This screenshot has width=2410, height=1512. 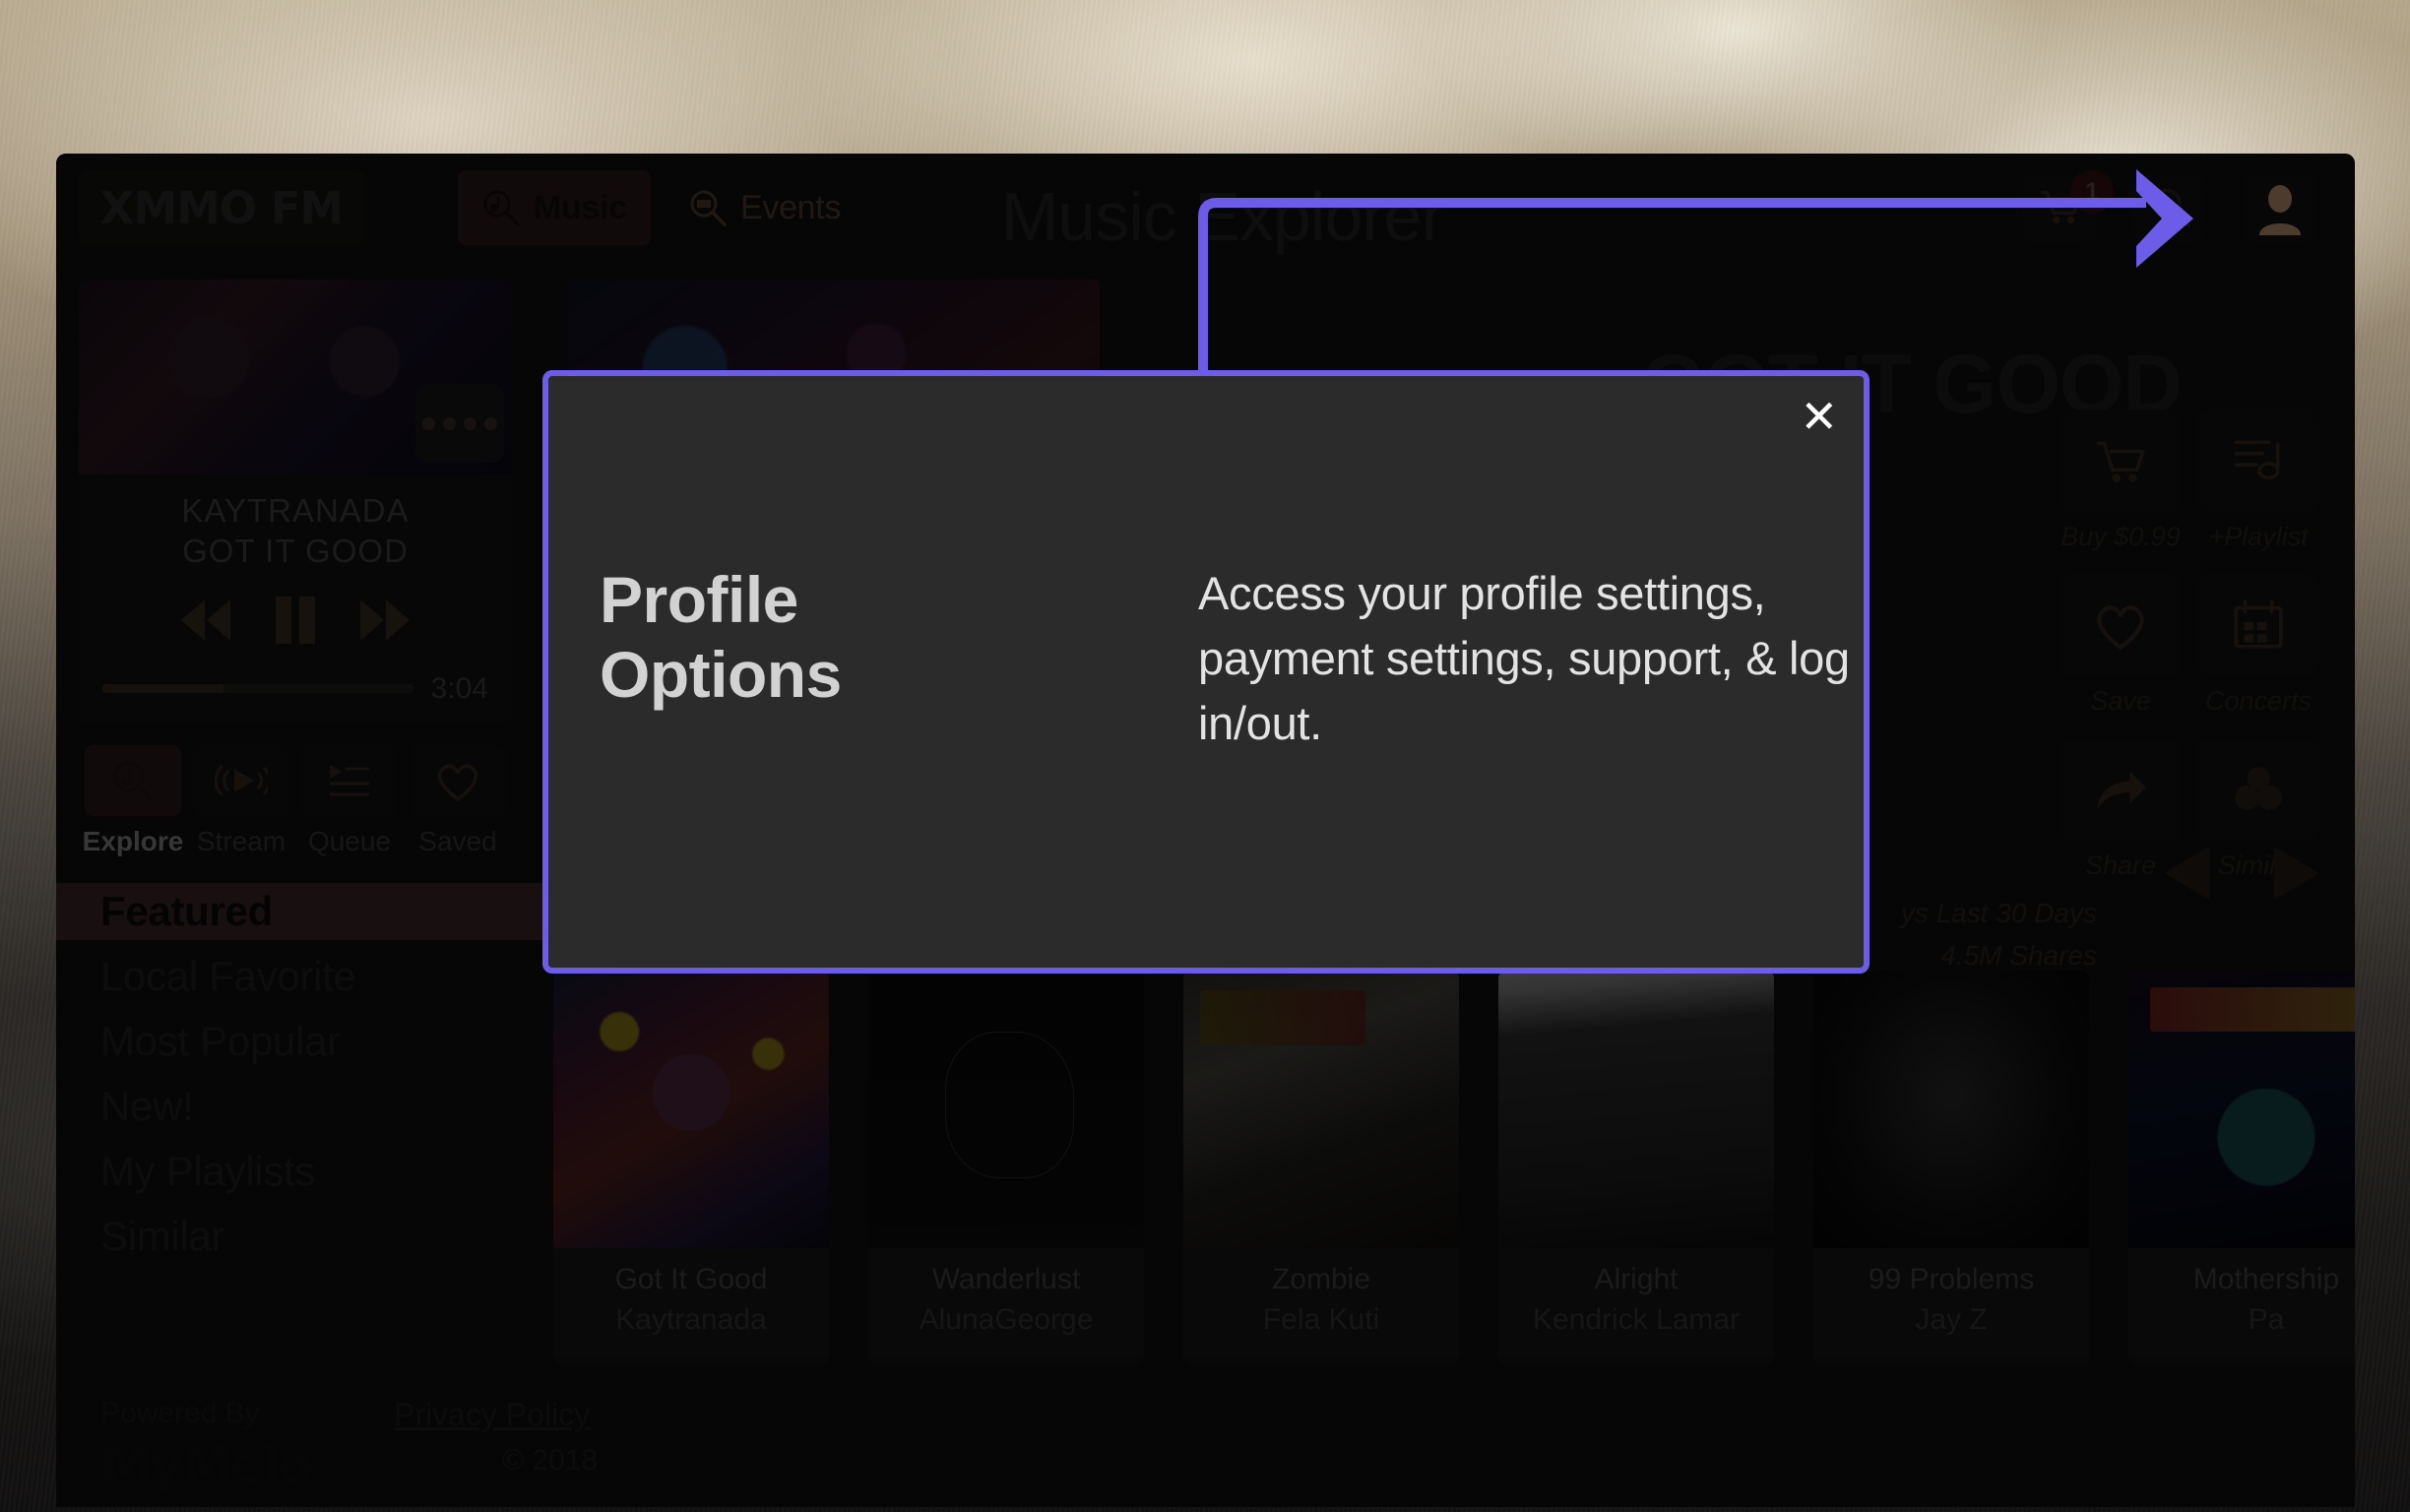 I want to click on privacy-policy-link: Privacy Policy, so click(x=492, y=1415).